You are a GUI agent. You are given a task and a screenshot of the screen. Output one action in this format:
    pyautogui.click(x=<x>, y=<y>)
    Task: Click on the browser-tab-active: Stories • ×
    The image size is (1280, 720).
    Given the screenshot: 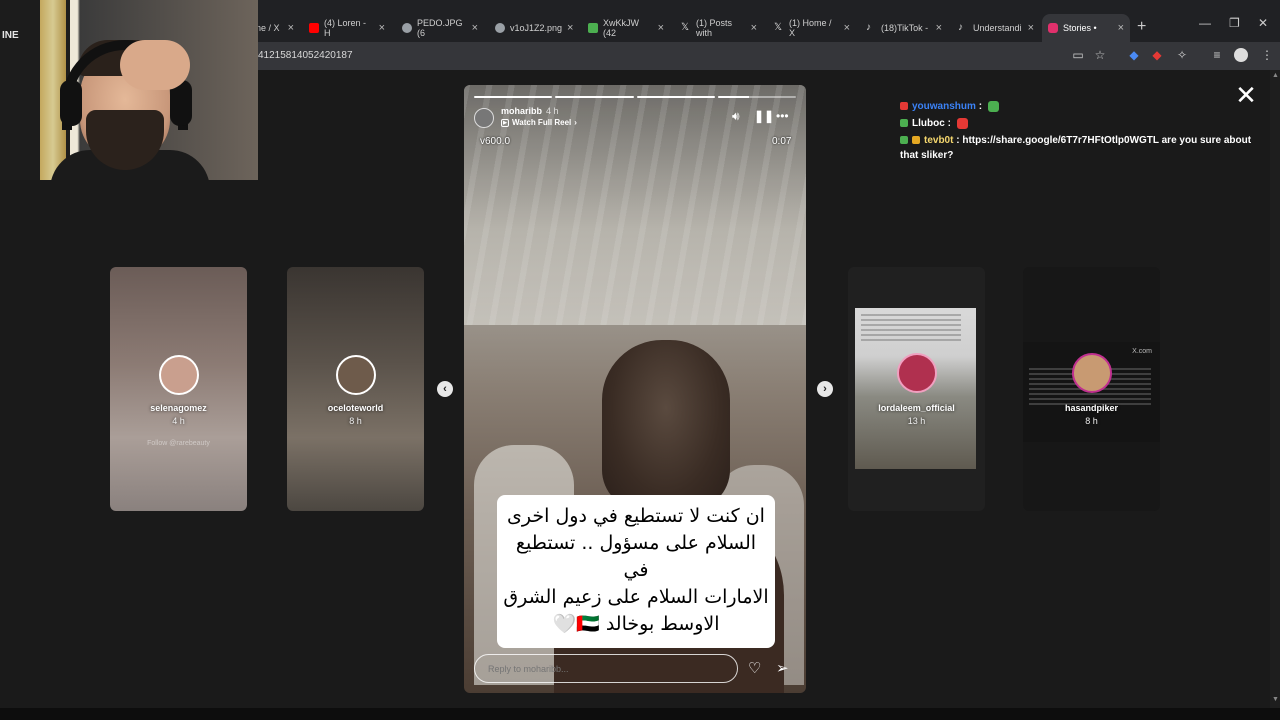 What is the action you would take?
    pyautogui.click(x=1086, y=28)
    